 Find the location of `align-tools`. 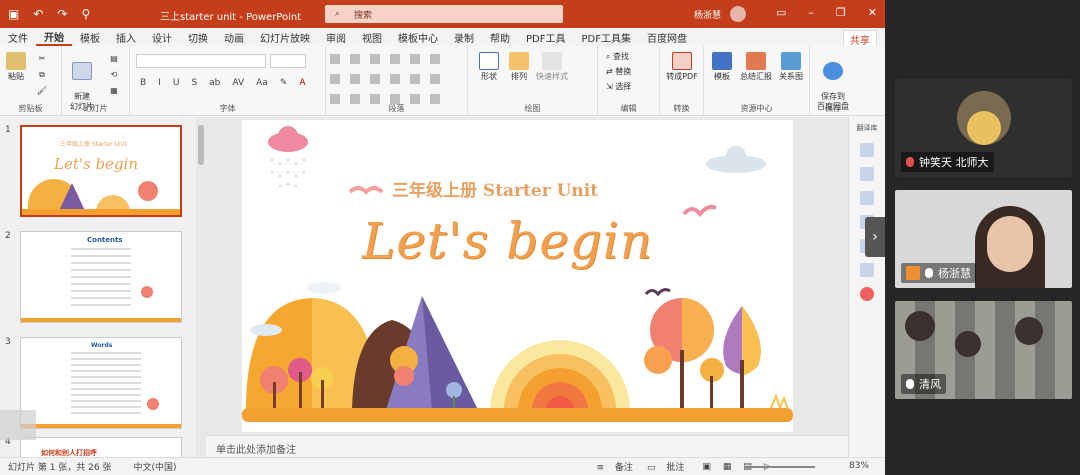

align-tools is located at coordinates (390, 79).